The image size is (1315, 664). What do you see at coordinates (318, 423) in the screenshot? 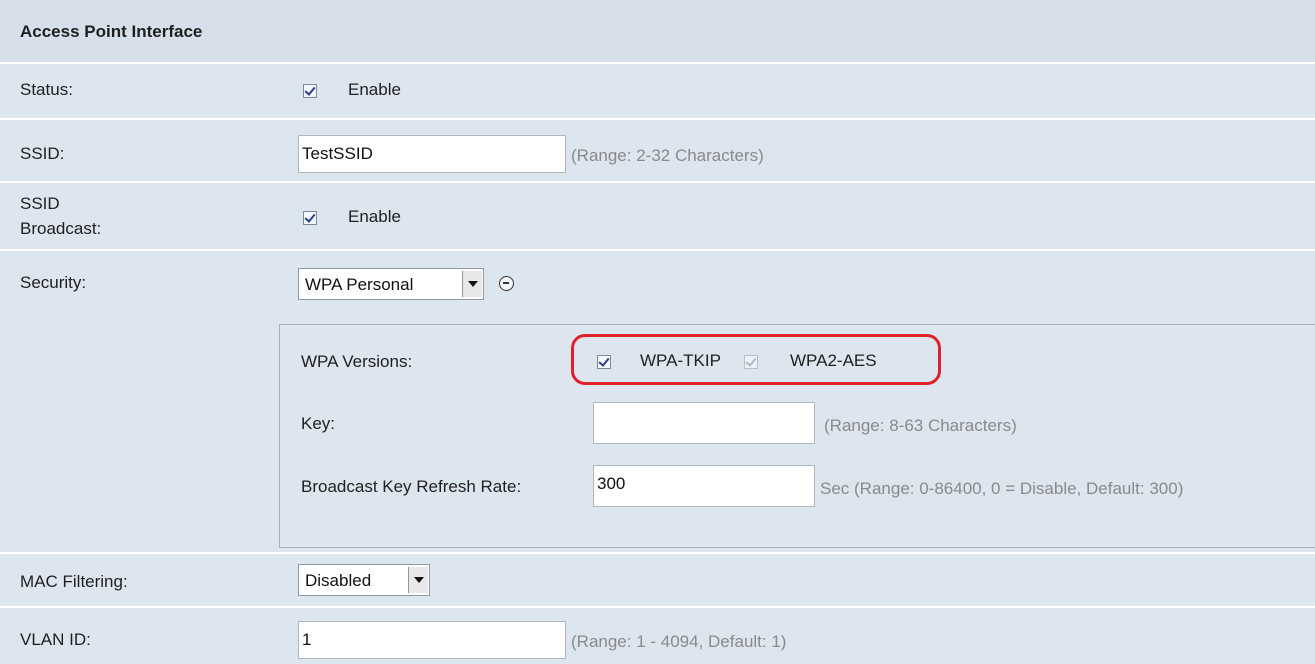
I see `key-label: Key:` at bounding box center [318, 423].